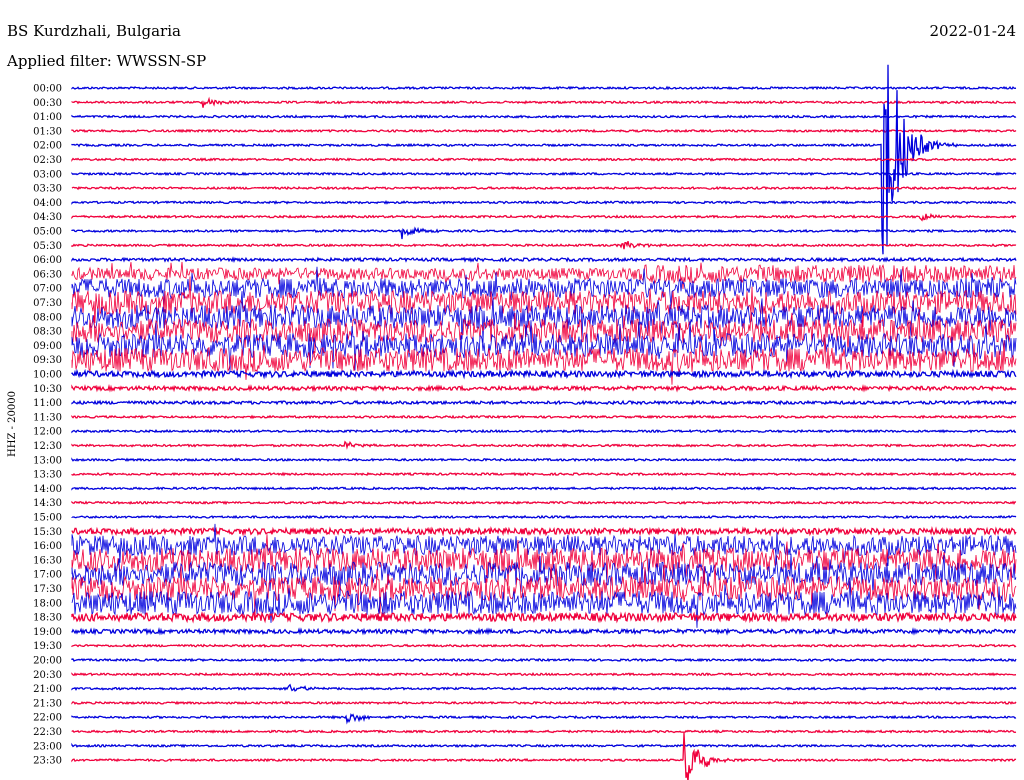 This screenshot has width=1024, height=780. Describe the element at coordinates (47, 718) in the screenshot. I see `time-tick-label: 22:00` at that location.